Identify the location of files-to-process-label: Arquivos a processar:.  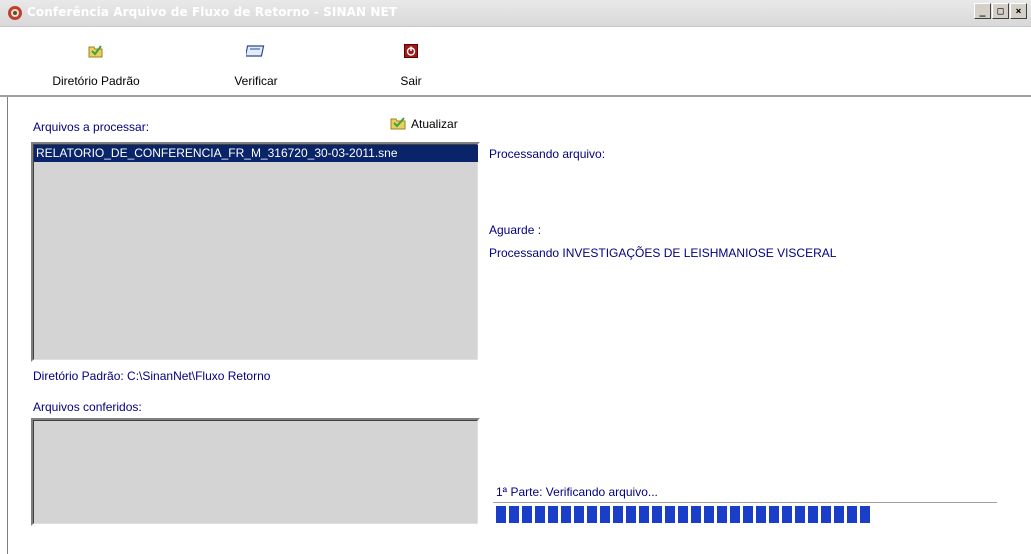
(91, 127).